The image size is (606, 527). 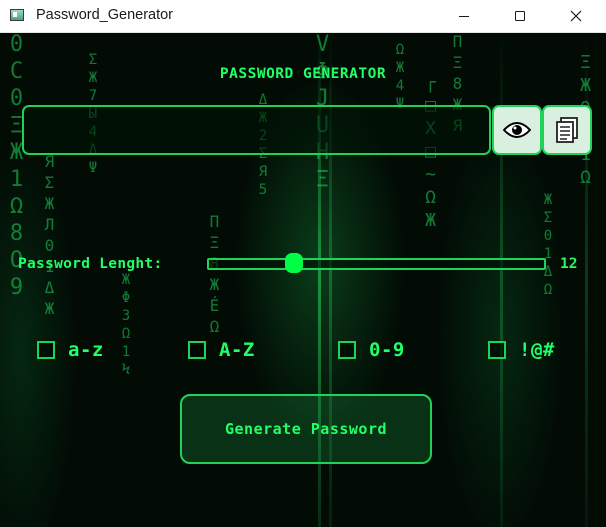 I want to click on maximize-icon, so click(x=520, y=16).